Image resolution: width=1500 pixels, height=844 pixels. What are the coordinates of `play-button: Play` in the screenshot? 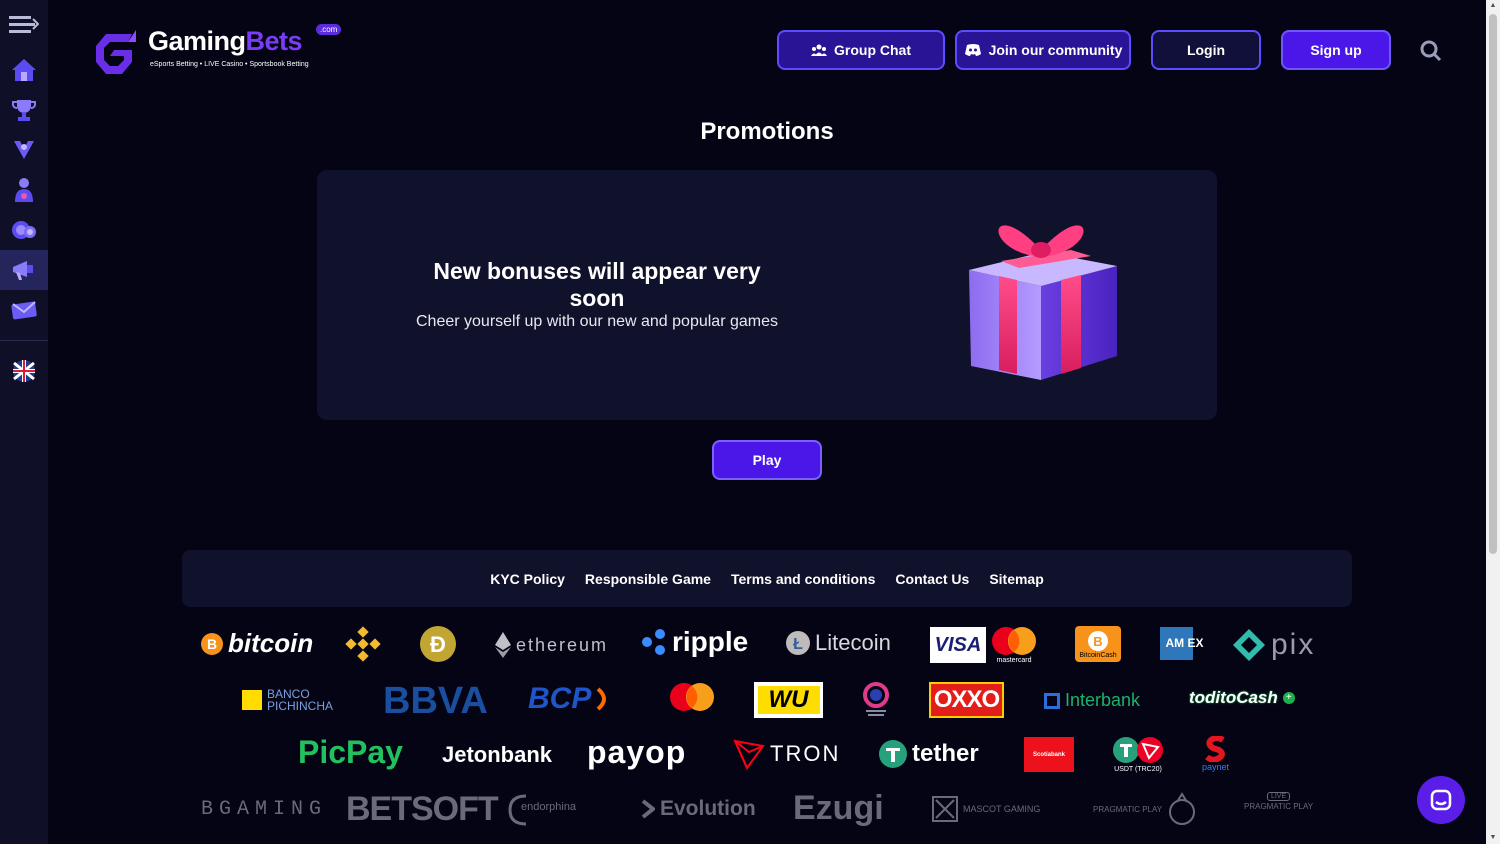 It's located at (767, 460).